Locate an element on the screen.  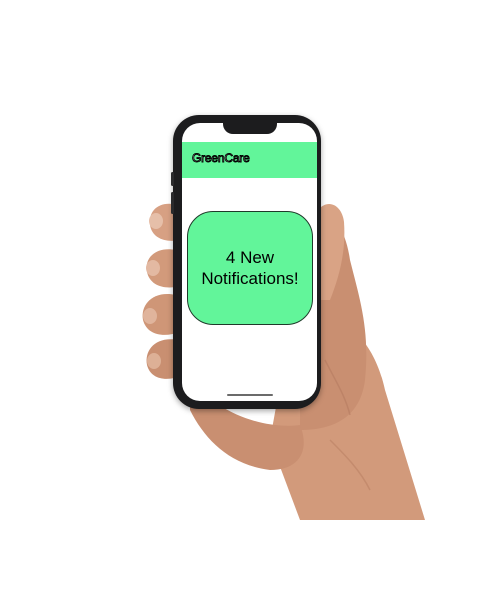
home-indicator is located at coordinates (250, 395).